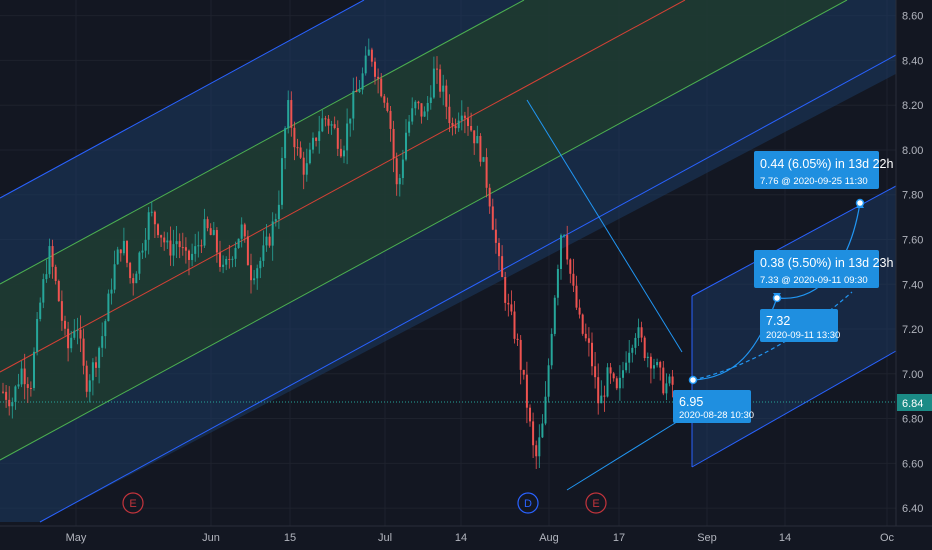 The width and height of the screenshot is (932, 550). Describe the element at coordinates (912, 61) in the screenshot. I see `price-tick-label: 8.40` at that location.